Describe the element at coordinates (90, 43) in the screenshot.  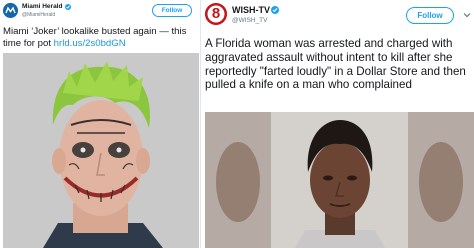
I see `tweet-link: hrld.us/2s0bdGN` at that location.